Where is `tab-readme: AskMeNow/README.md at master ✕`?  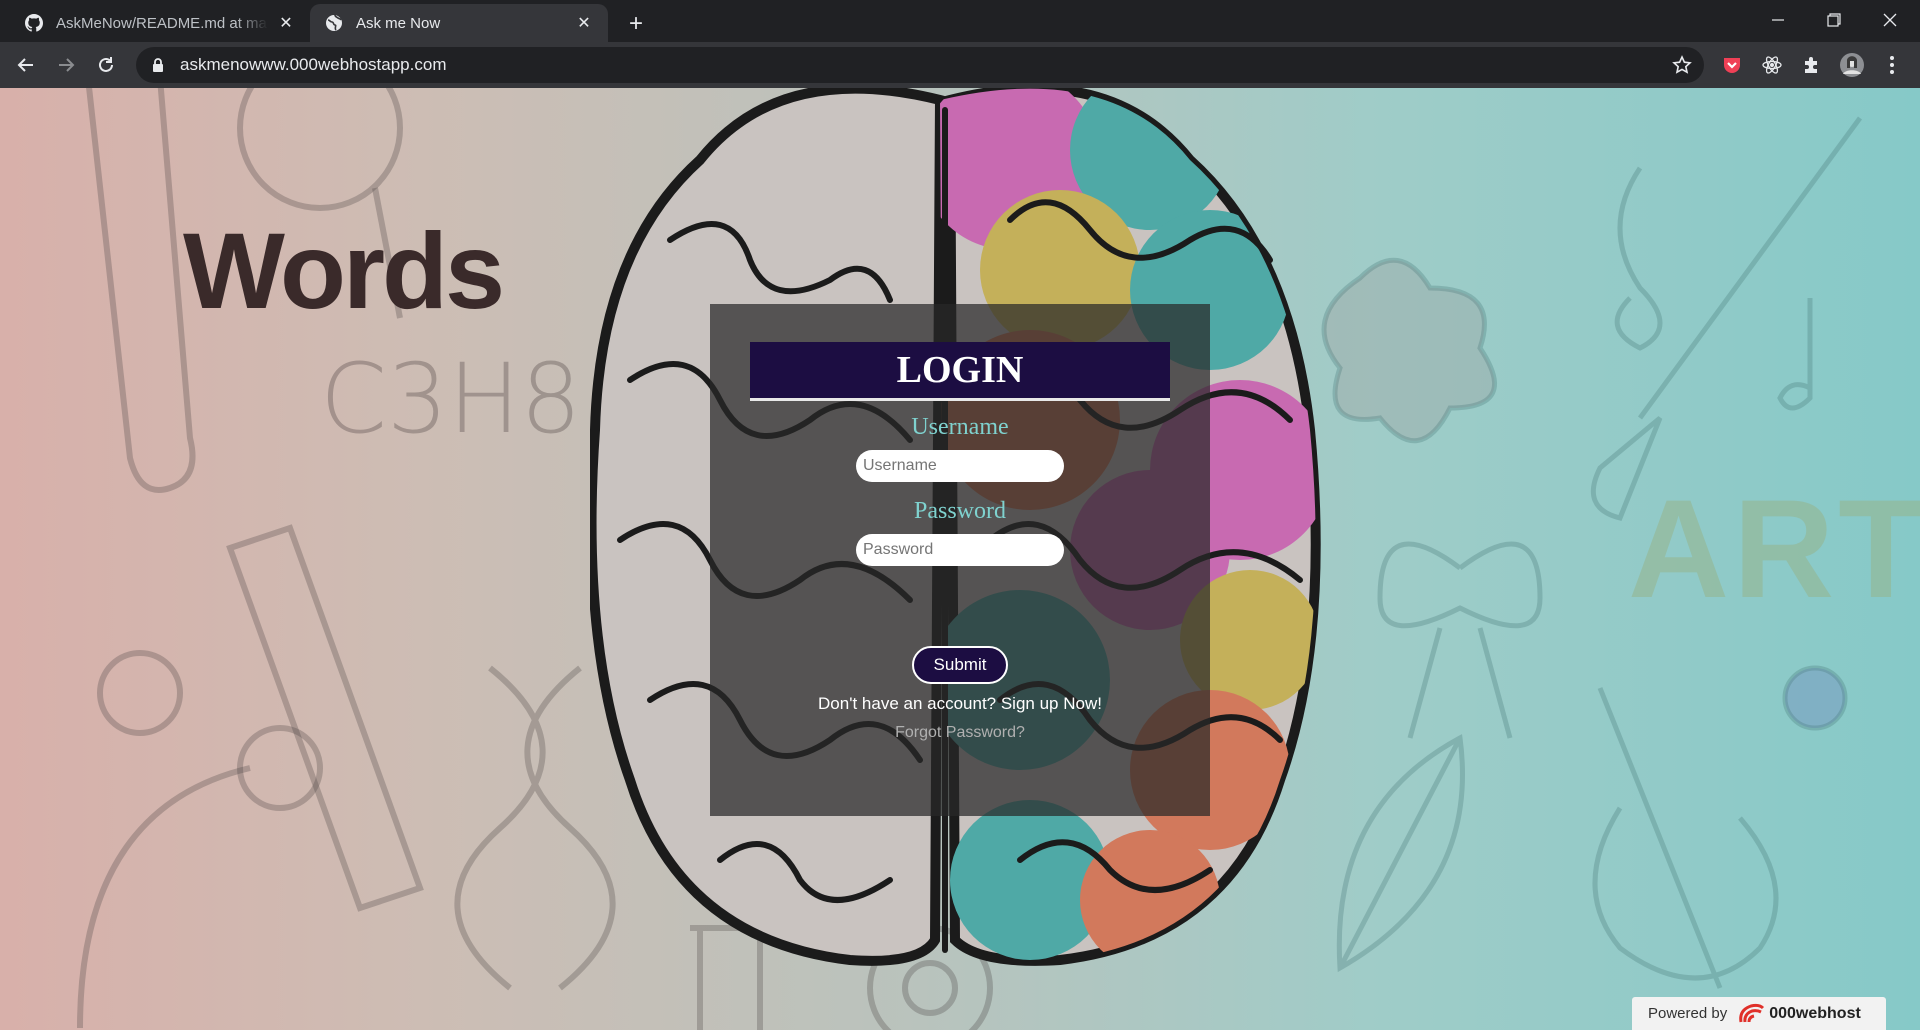 tab-readme: AskMeNow/README.md at master ✕ is located at coordinates (160, 23).